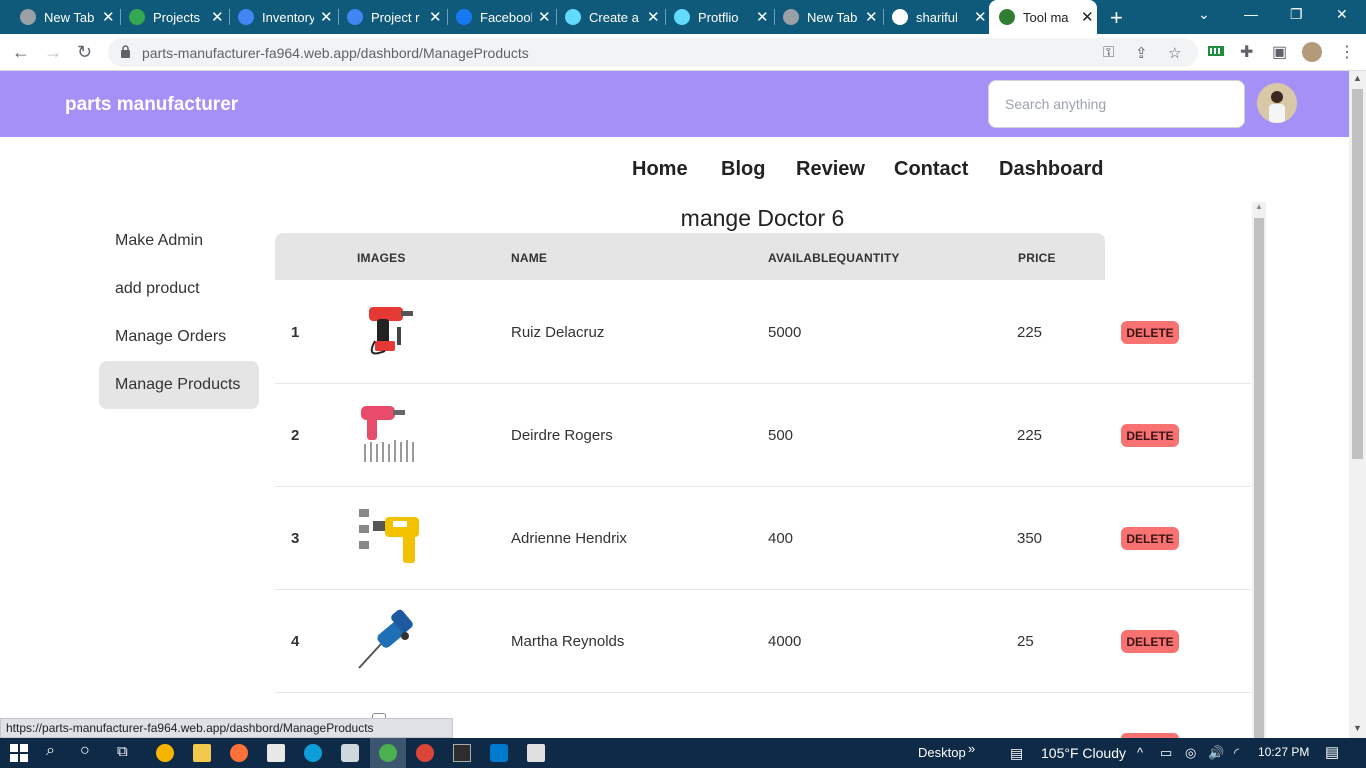  Describe the element at coordinates (313, 753) in the screenshot. I see `edge-icon` at that location.